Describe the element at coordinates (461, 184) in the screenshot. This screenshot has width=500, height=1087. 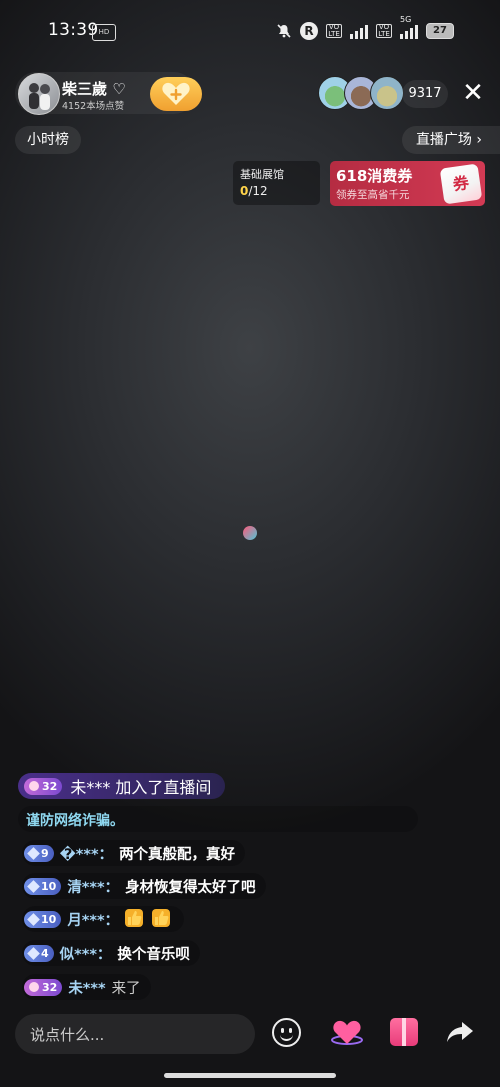
I see `coupon-ticket-icon: 券` at that location.